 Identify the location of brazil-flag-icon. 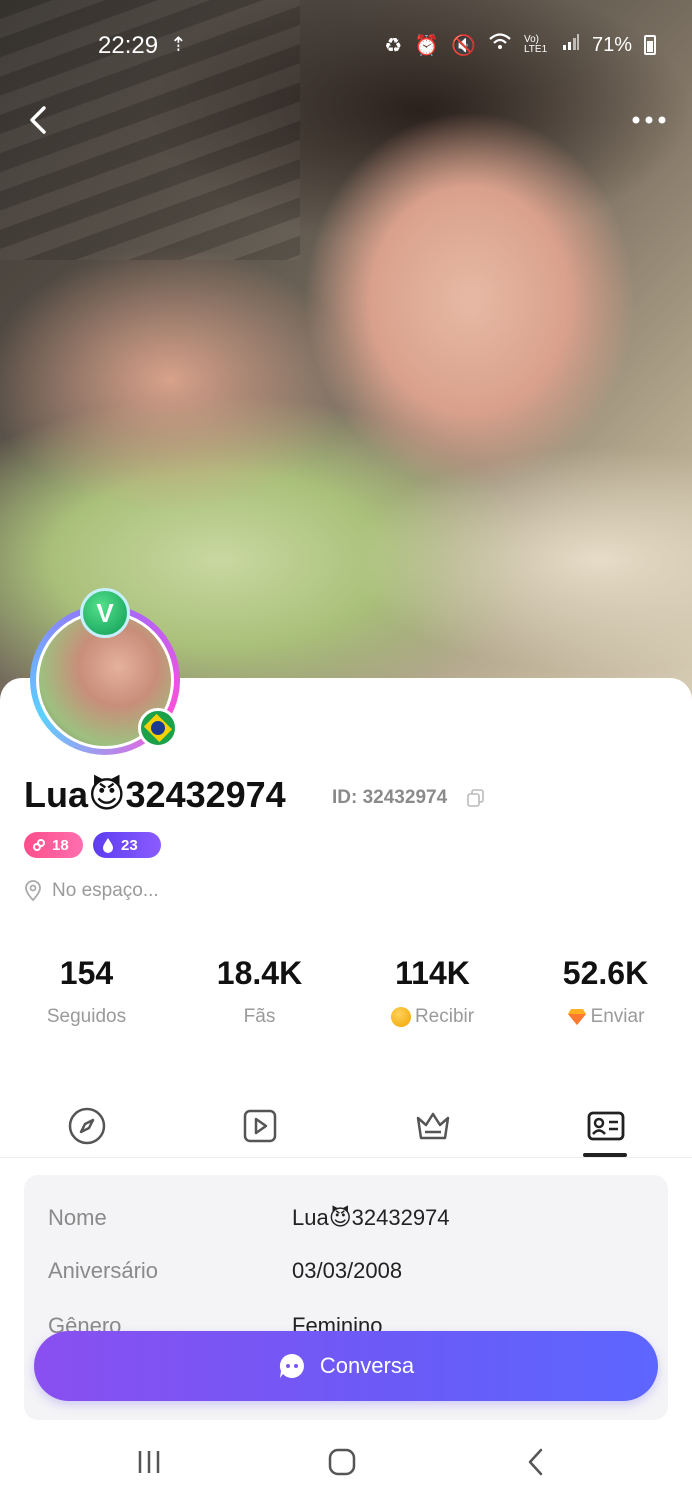
(158, 728).